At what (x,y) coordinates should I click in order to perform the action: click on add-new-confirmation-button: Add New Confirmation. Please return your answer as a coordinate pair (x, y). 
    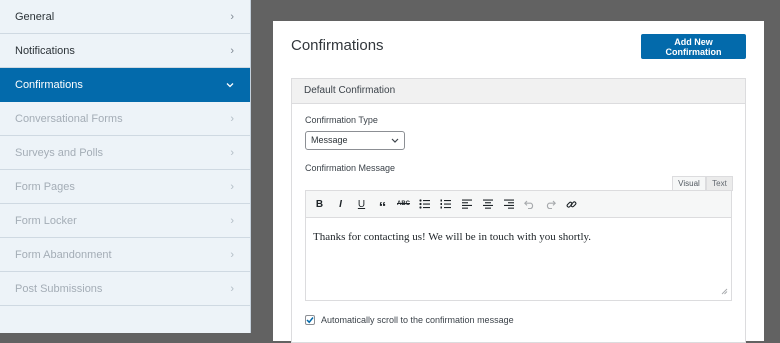
    Looking at the image, I should click on (693, 46).